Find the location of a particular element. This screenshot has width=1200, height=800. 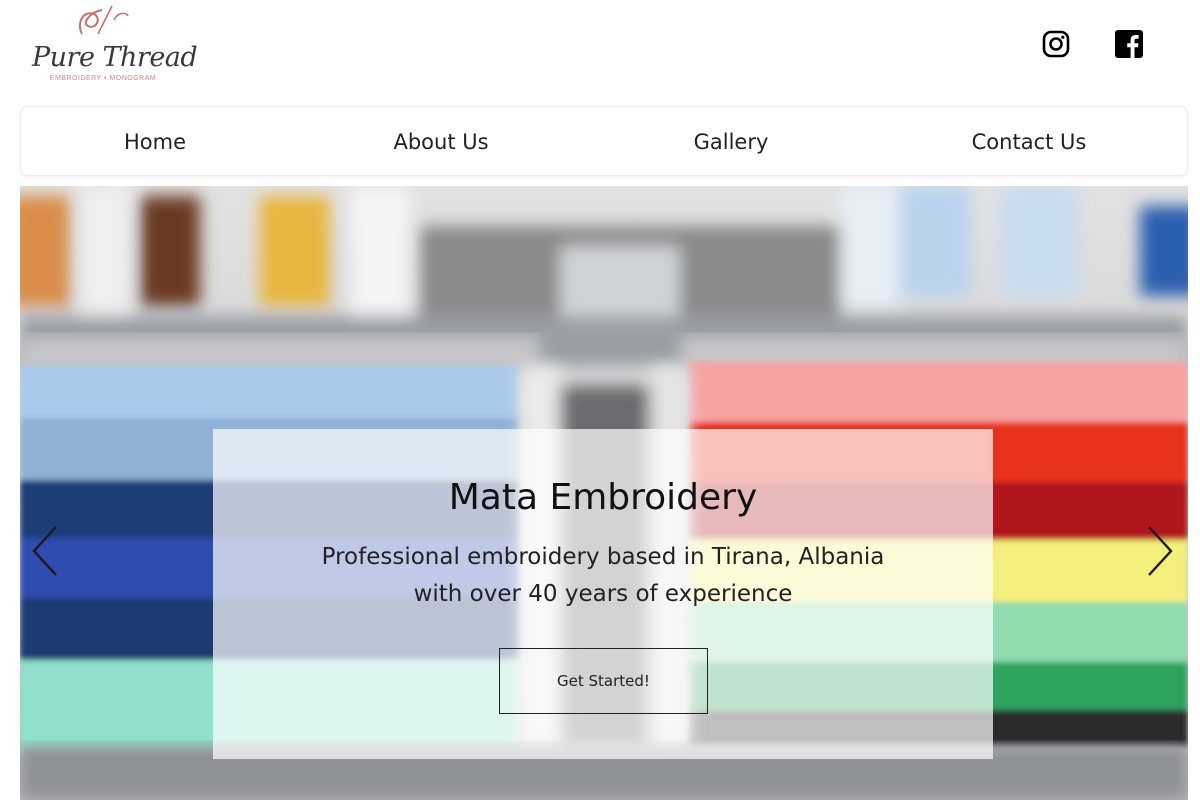

facebook-icon is located at coordinates (1129, 44).